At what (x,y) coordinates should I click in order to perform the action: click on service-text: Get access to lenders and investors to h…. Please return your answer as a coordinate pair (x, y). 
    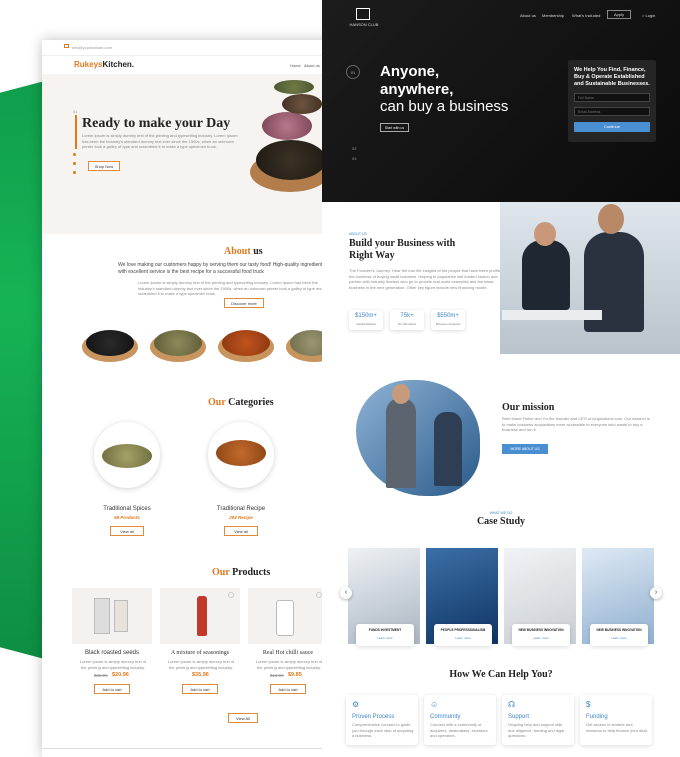
    Looking at the image, I should click on (617, 727).